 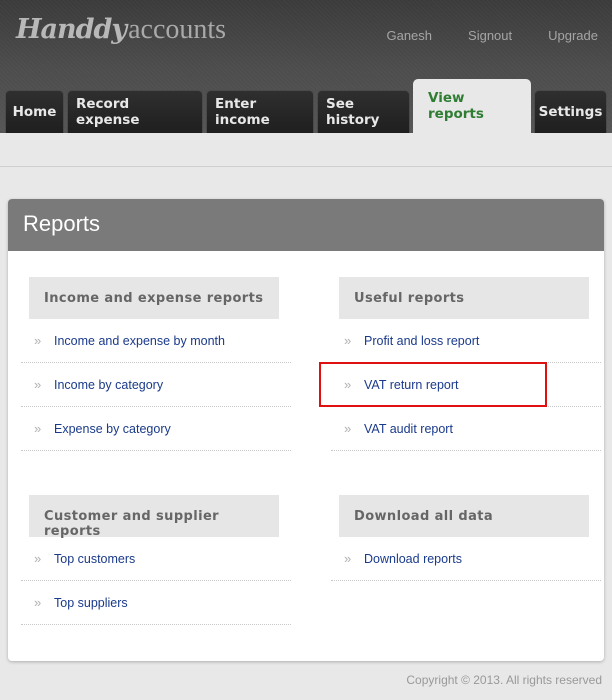 I want to click on report-link-download-reports: » Download reports, so click(x=466, y=559).